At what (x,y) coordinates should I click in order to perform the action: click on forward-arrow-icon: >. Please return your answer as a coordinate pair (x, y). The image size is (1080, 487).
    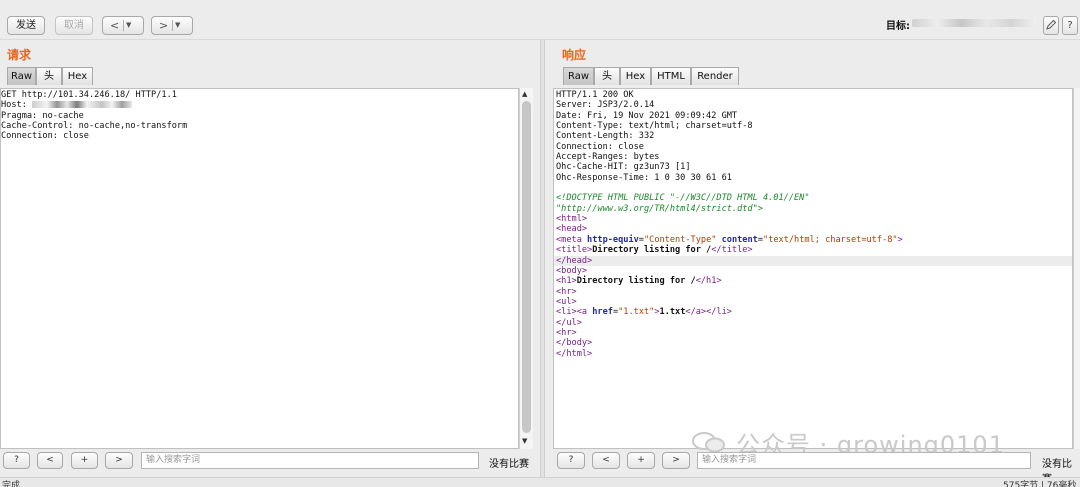
    Looking at the image, I should click on (164, 25).